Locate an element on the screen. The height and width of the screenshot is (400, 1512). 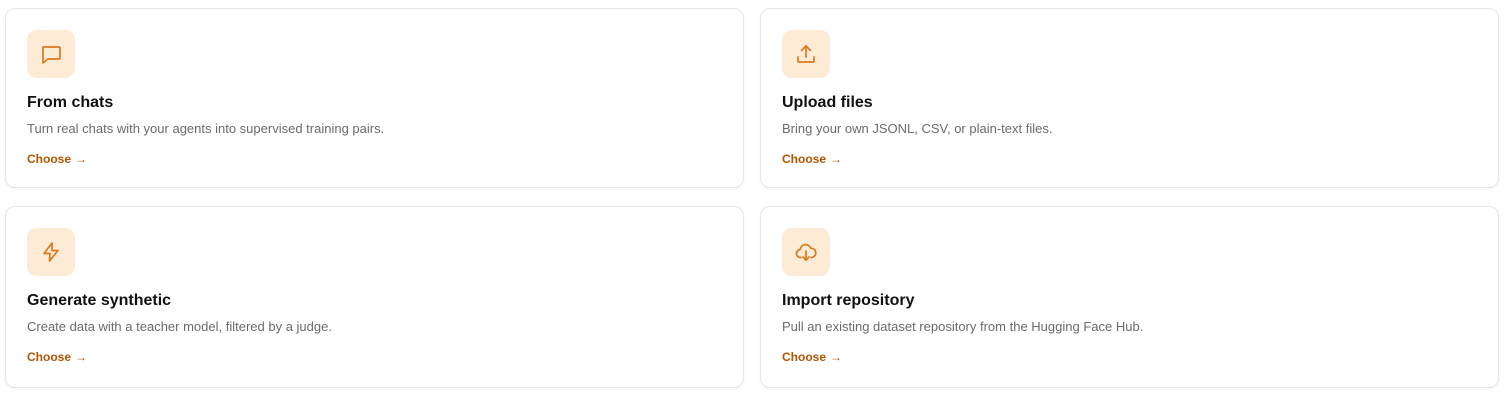
card-title: Generate synthetic is located at coordinates (99, 300).